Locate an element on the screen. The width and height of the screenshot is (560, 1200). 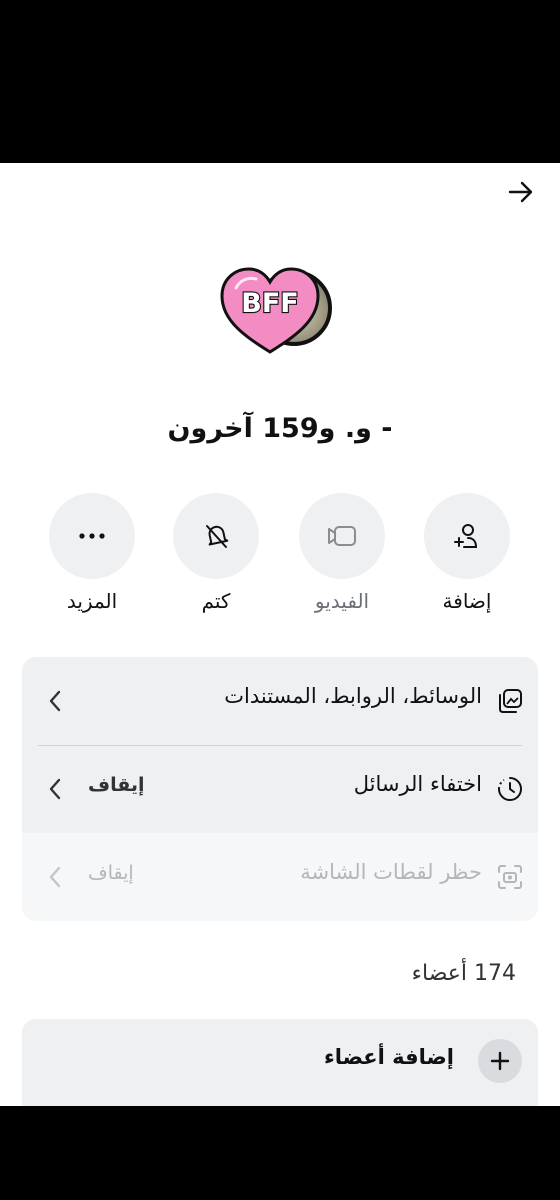
mute-button: كتم is located at coordinates (216, 553).